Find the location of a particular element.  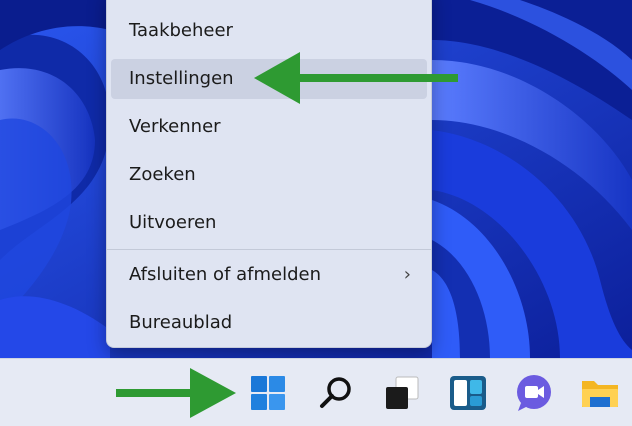

menu-item-label: Verkenner is located at coordinates (175, 126).